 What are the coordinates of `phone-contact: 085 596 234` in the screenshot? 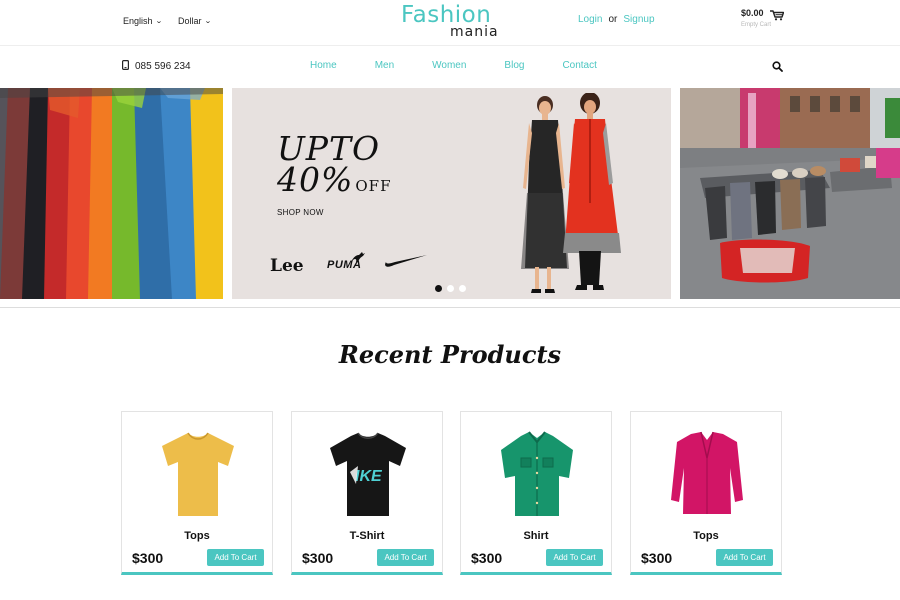 It's located at (156, 66).